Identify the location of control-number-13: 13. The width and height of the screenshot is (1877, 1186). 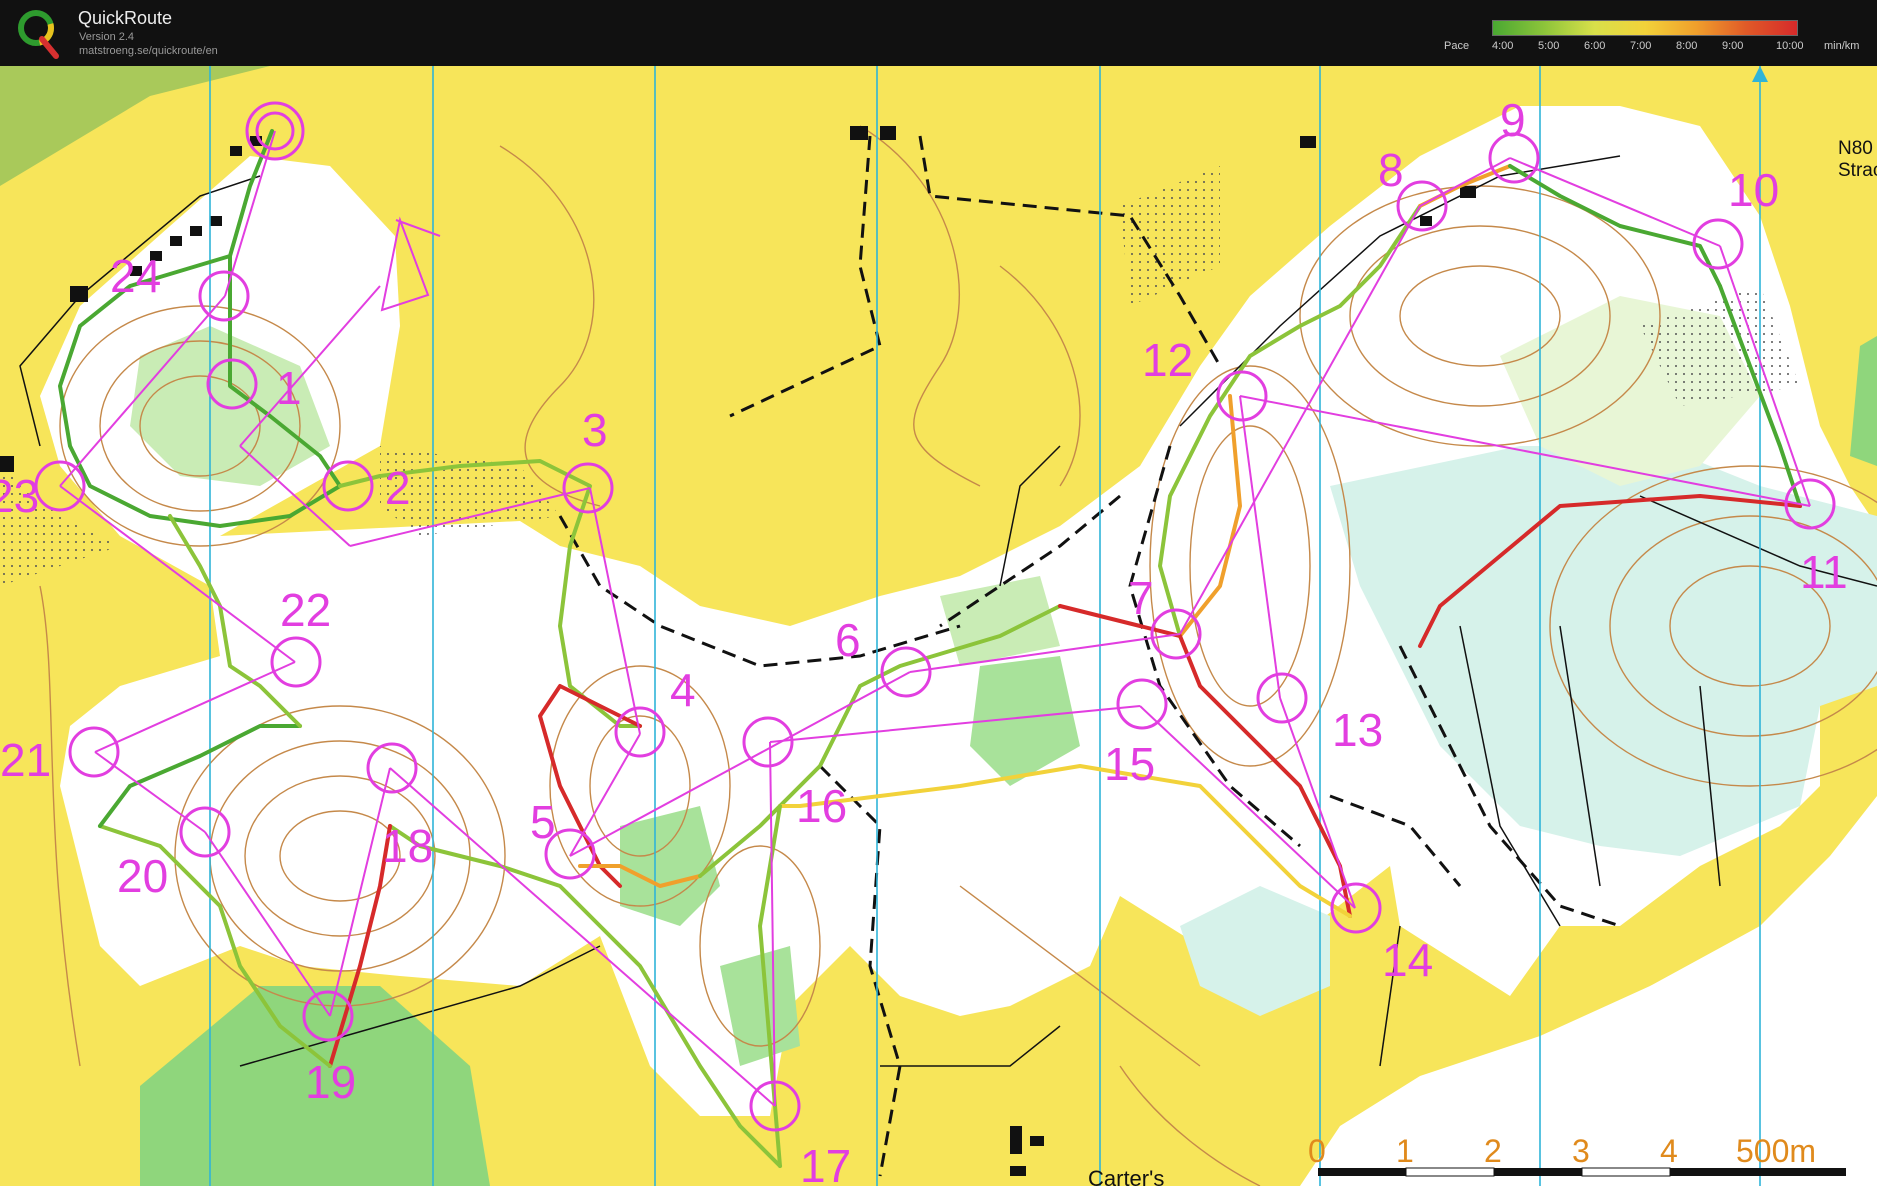
(1357, 730).